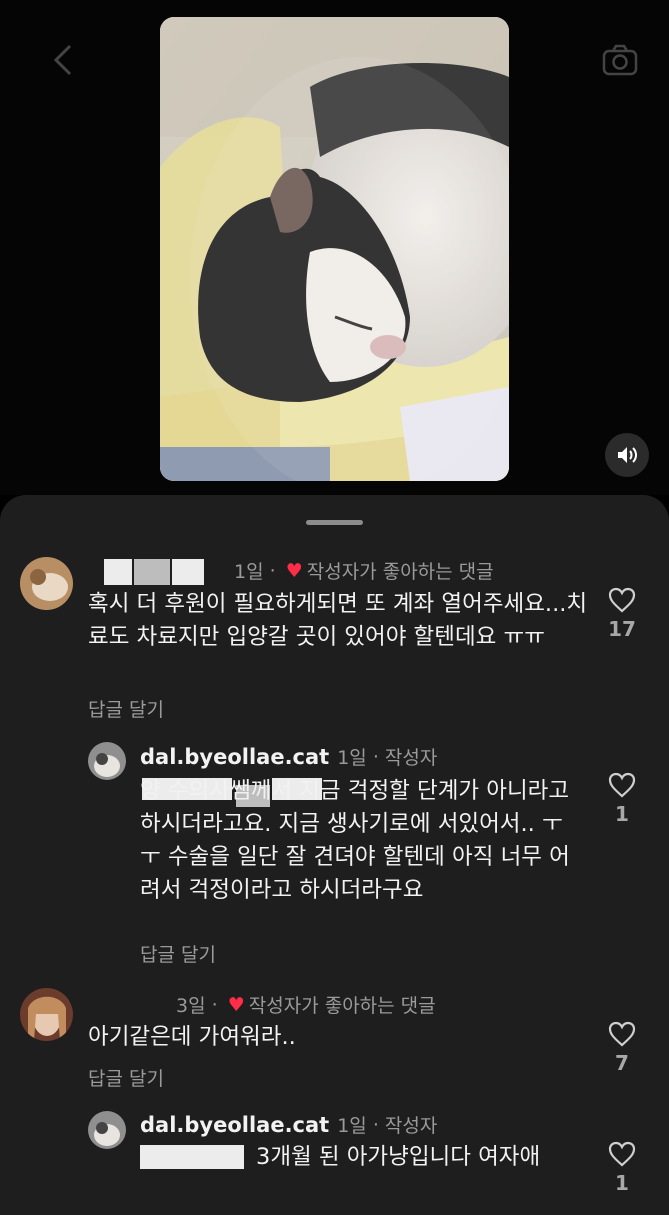  I want to click on comment: 3일 · ♥ 작성자가 좋아하는 댓글 아기같은데 가여워라.. 답글 달기 7, so click(334, 1040).